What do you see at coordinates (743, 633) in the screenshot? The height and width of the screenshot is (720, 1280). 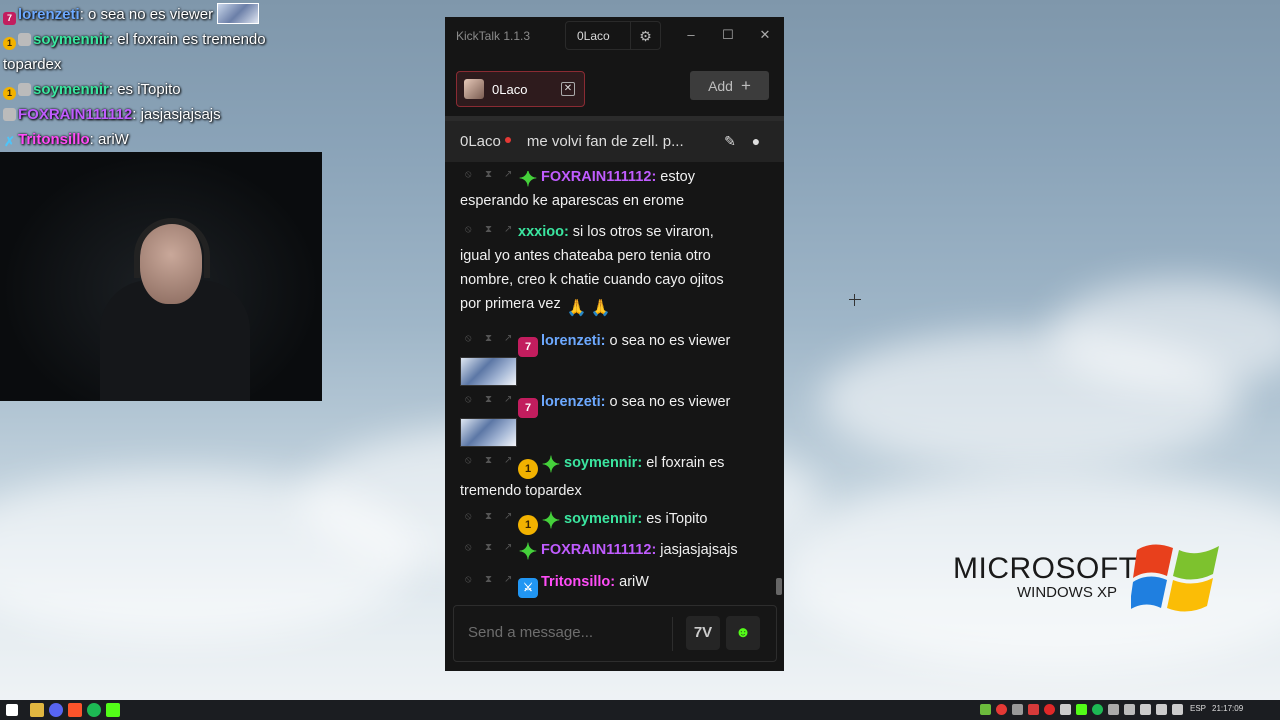 I see `kick-emote-icon: ☻` at bounding box center [743, 633].